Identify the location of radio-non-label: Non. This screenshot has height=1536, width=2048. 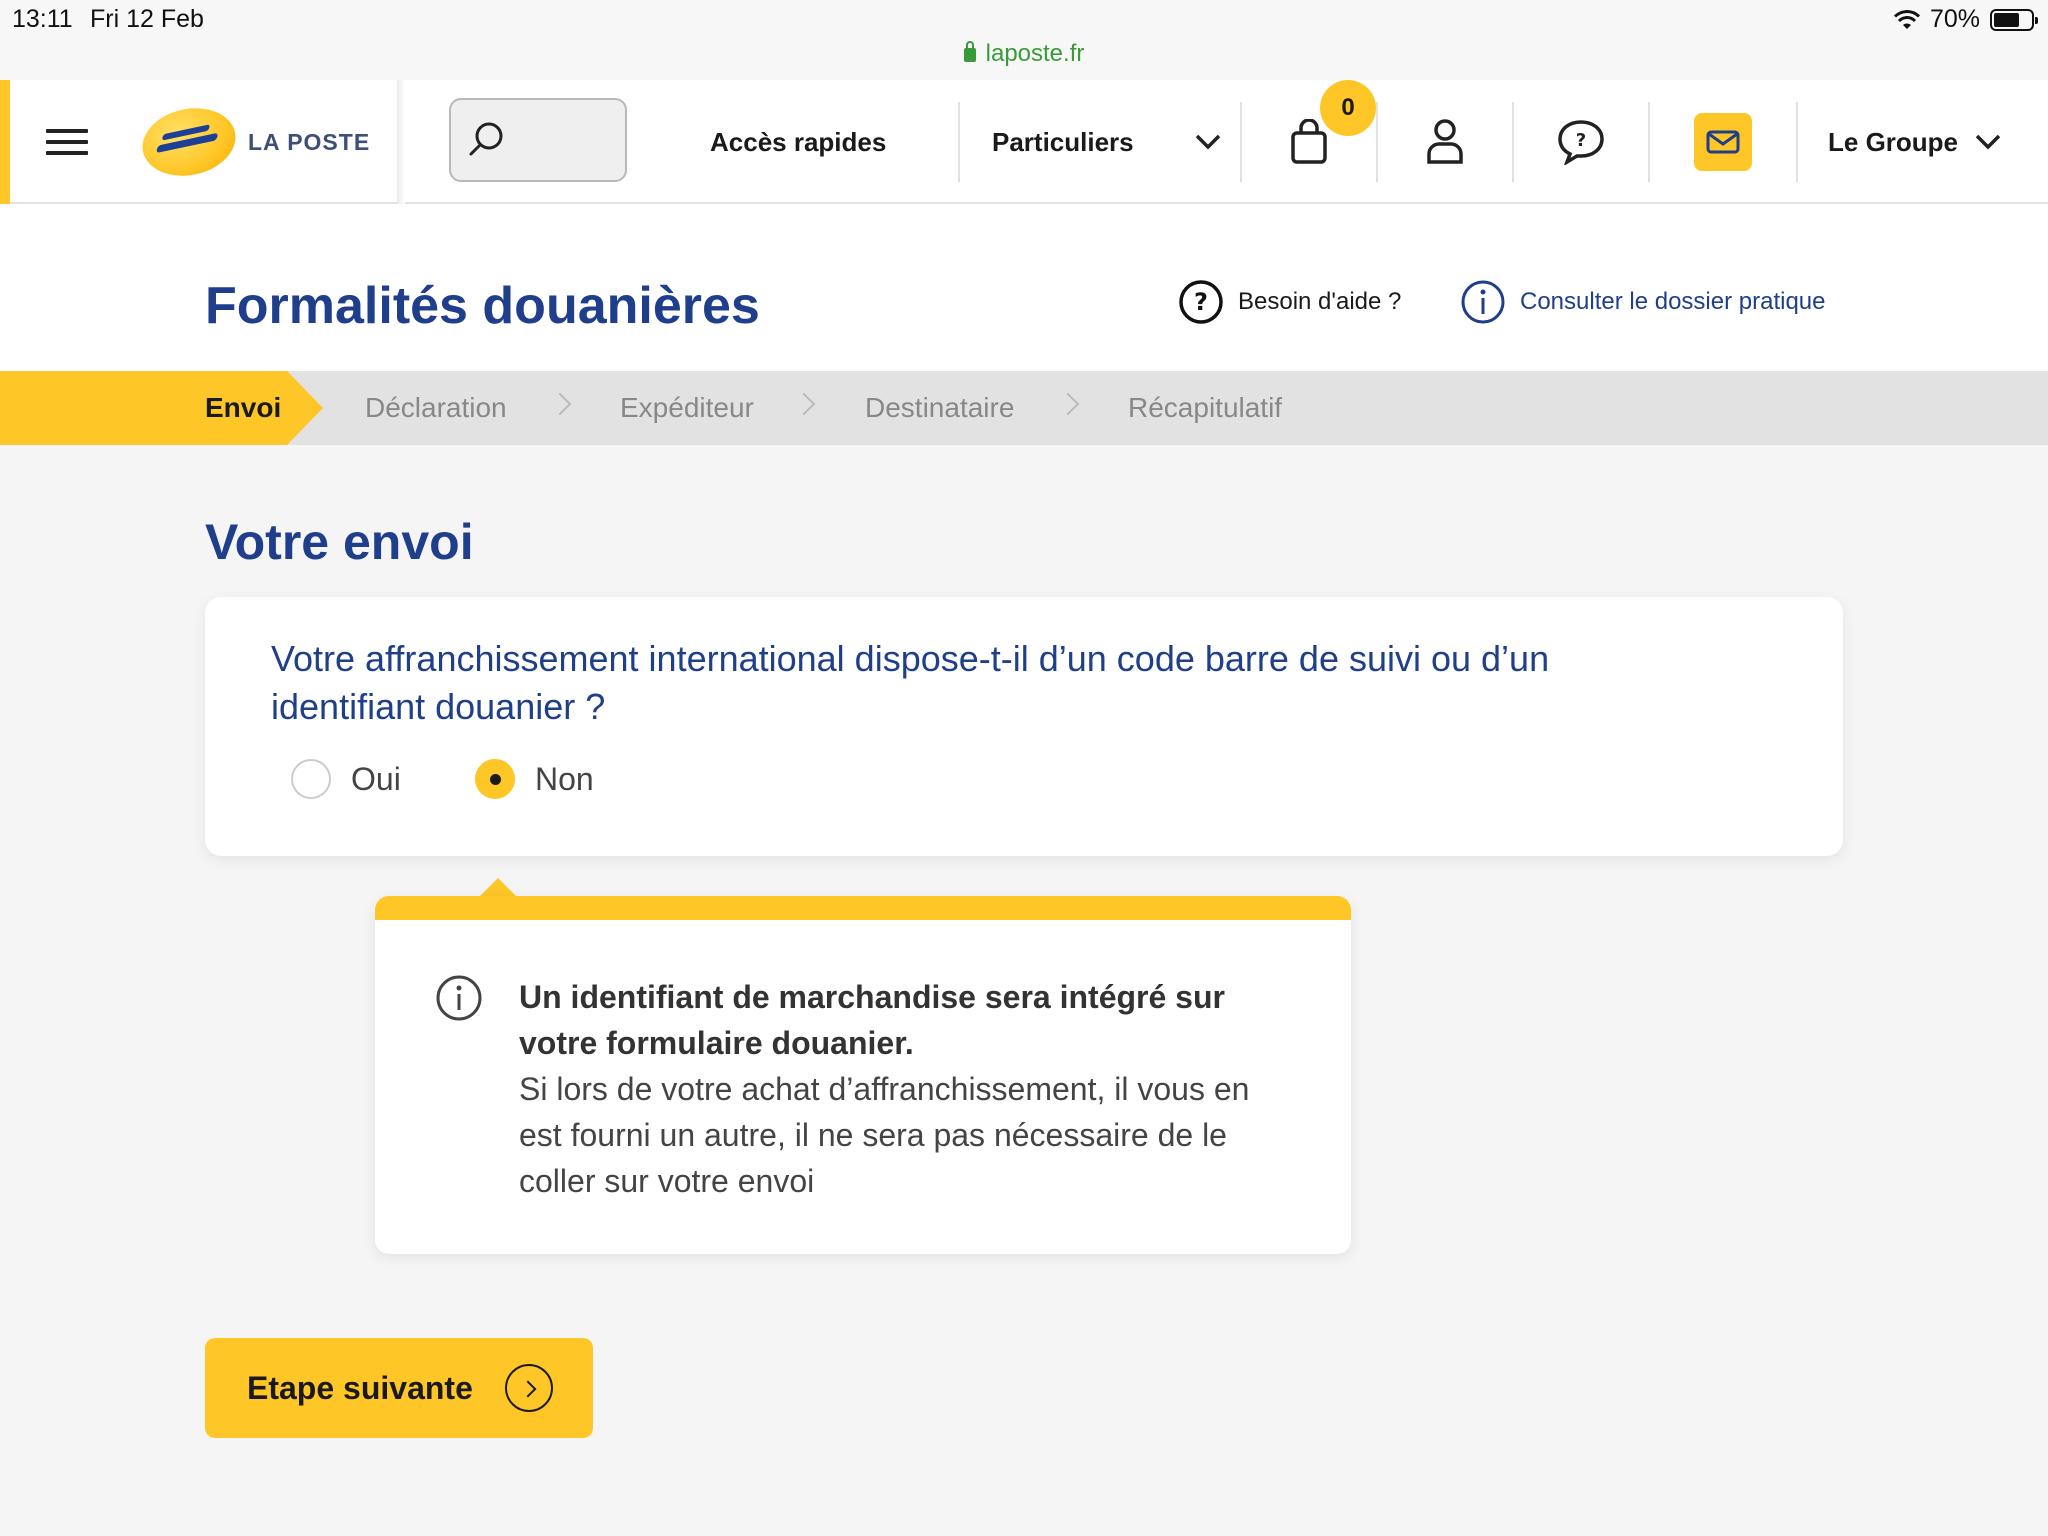
(564, 778).